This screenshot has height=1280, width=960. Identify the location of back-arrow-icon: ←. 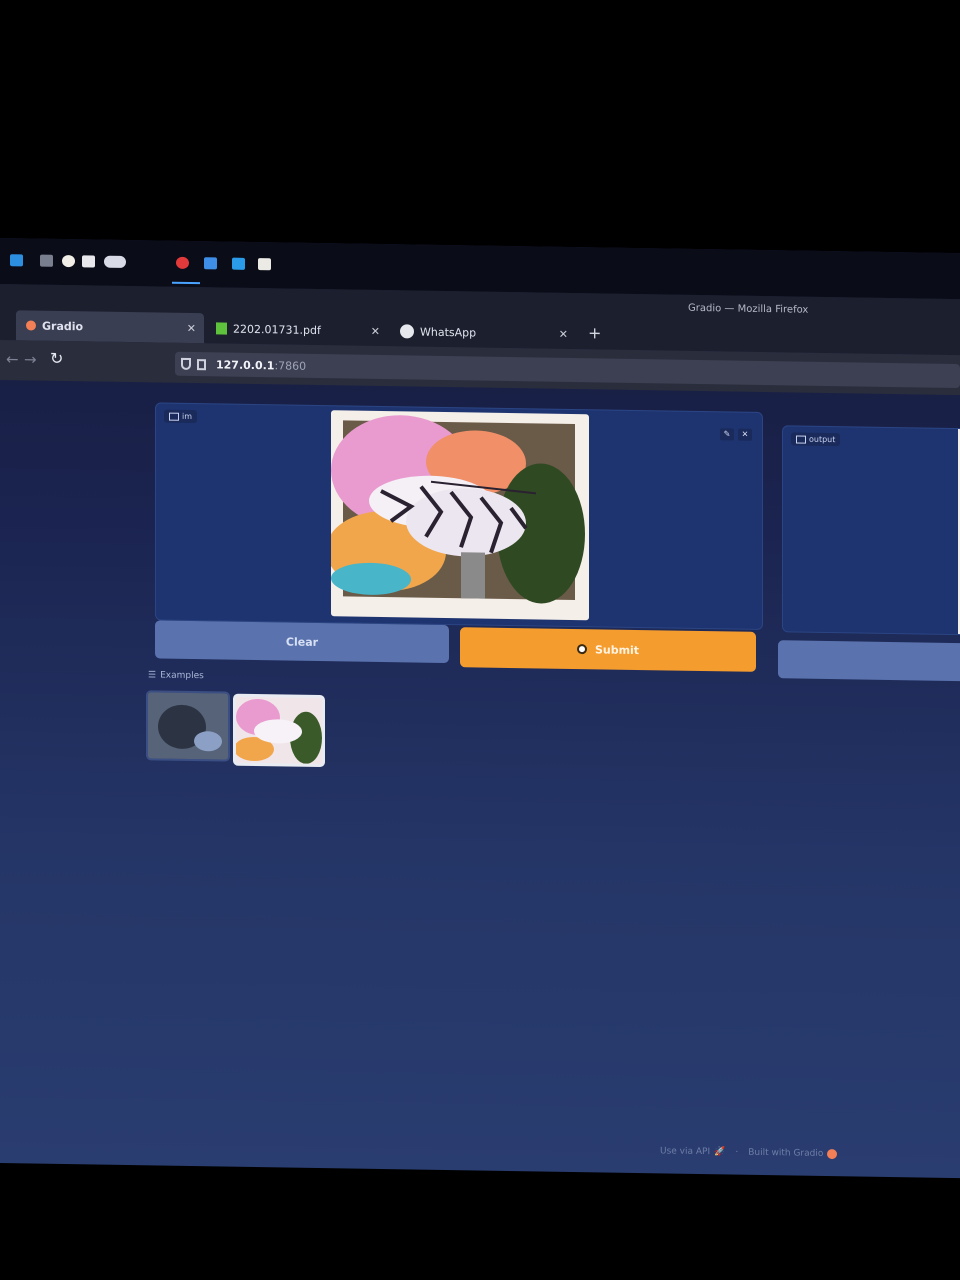
(12, 359).